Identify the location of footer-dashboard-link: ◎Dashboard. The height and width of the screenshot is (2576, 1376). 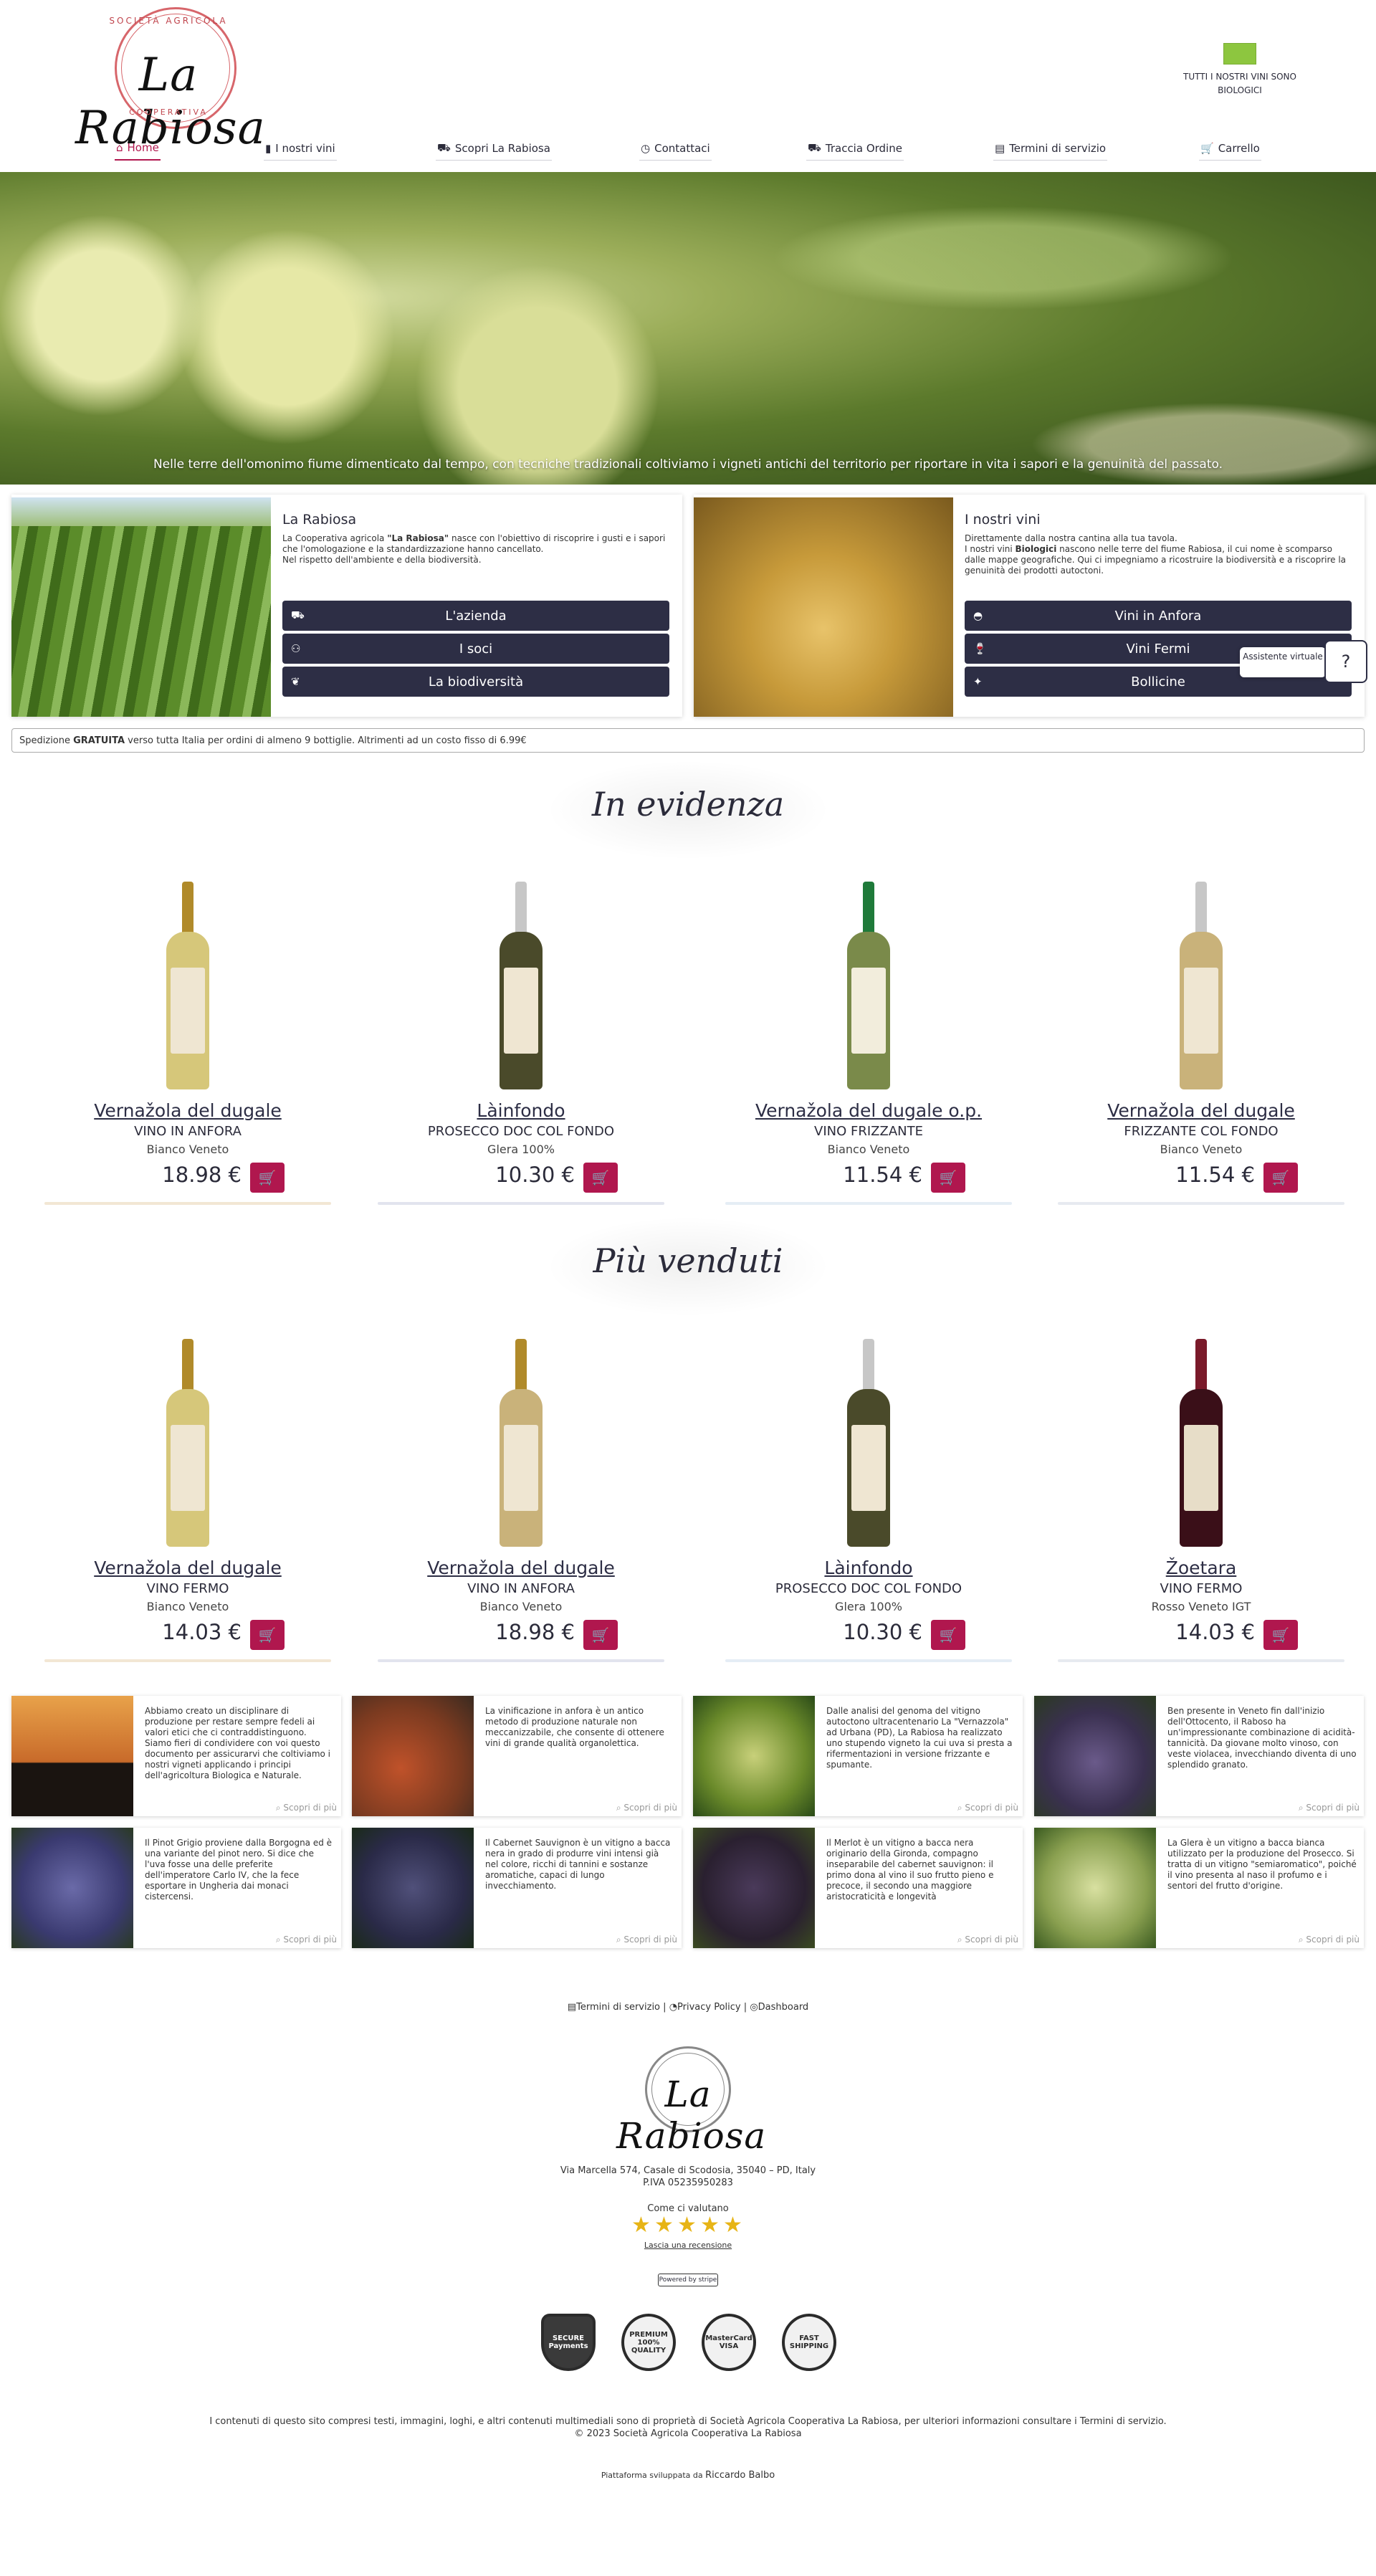
(779, 2007).